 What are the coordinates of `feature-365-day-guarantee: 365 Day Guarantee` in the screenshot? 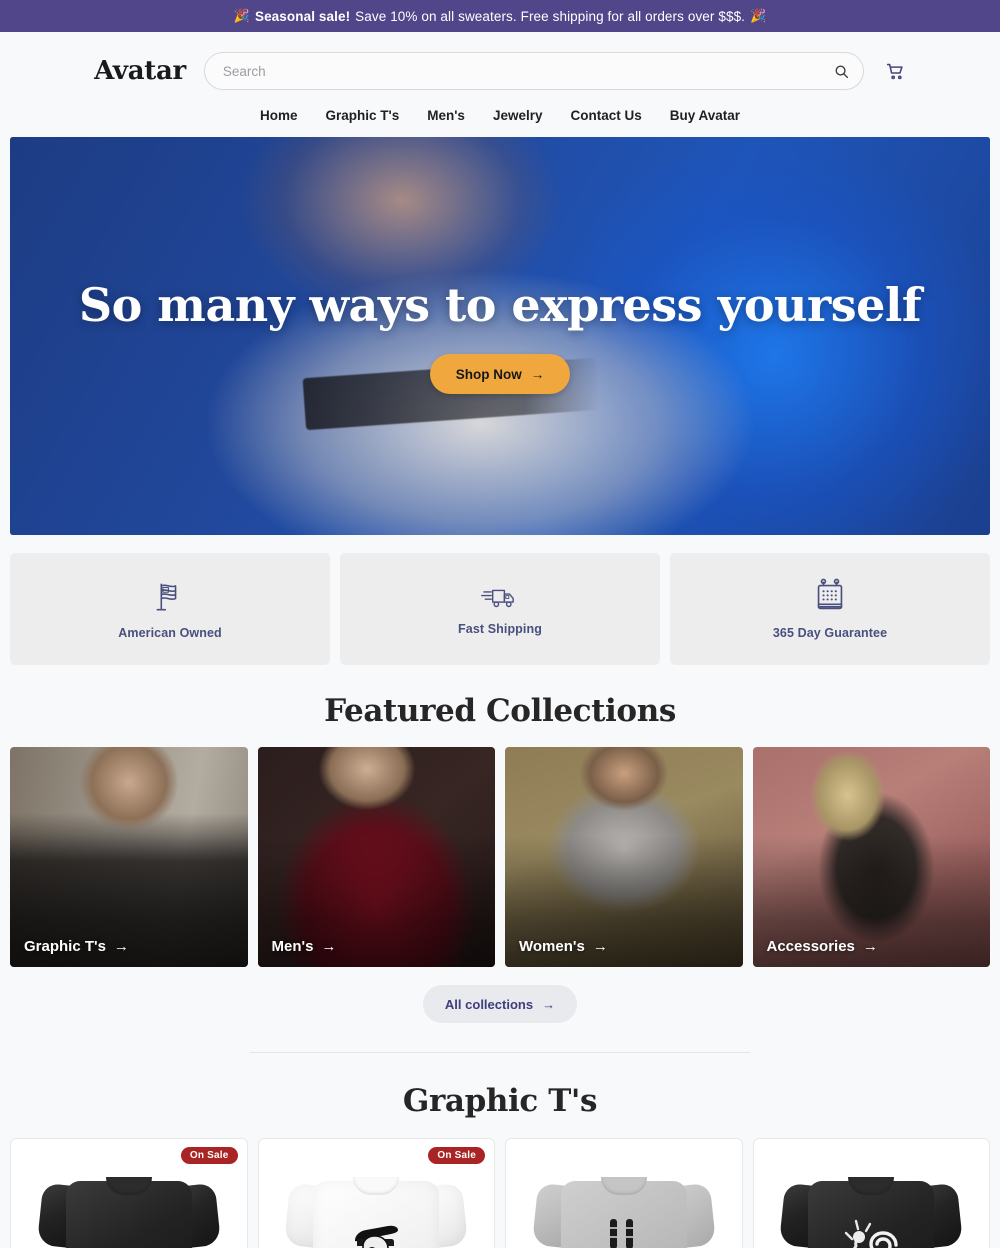 It's located at (830, 609).